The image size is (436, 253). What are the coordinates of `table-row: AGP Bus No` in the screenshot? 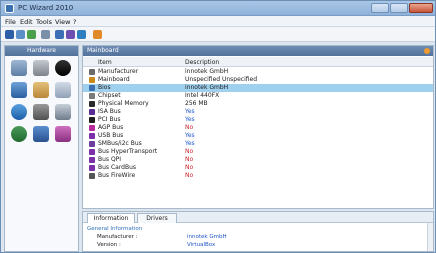 It's located at (258, 128).